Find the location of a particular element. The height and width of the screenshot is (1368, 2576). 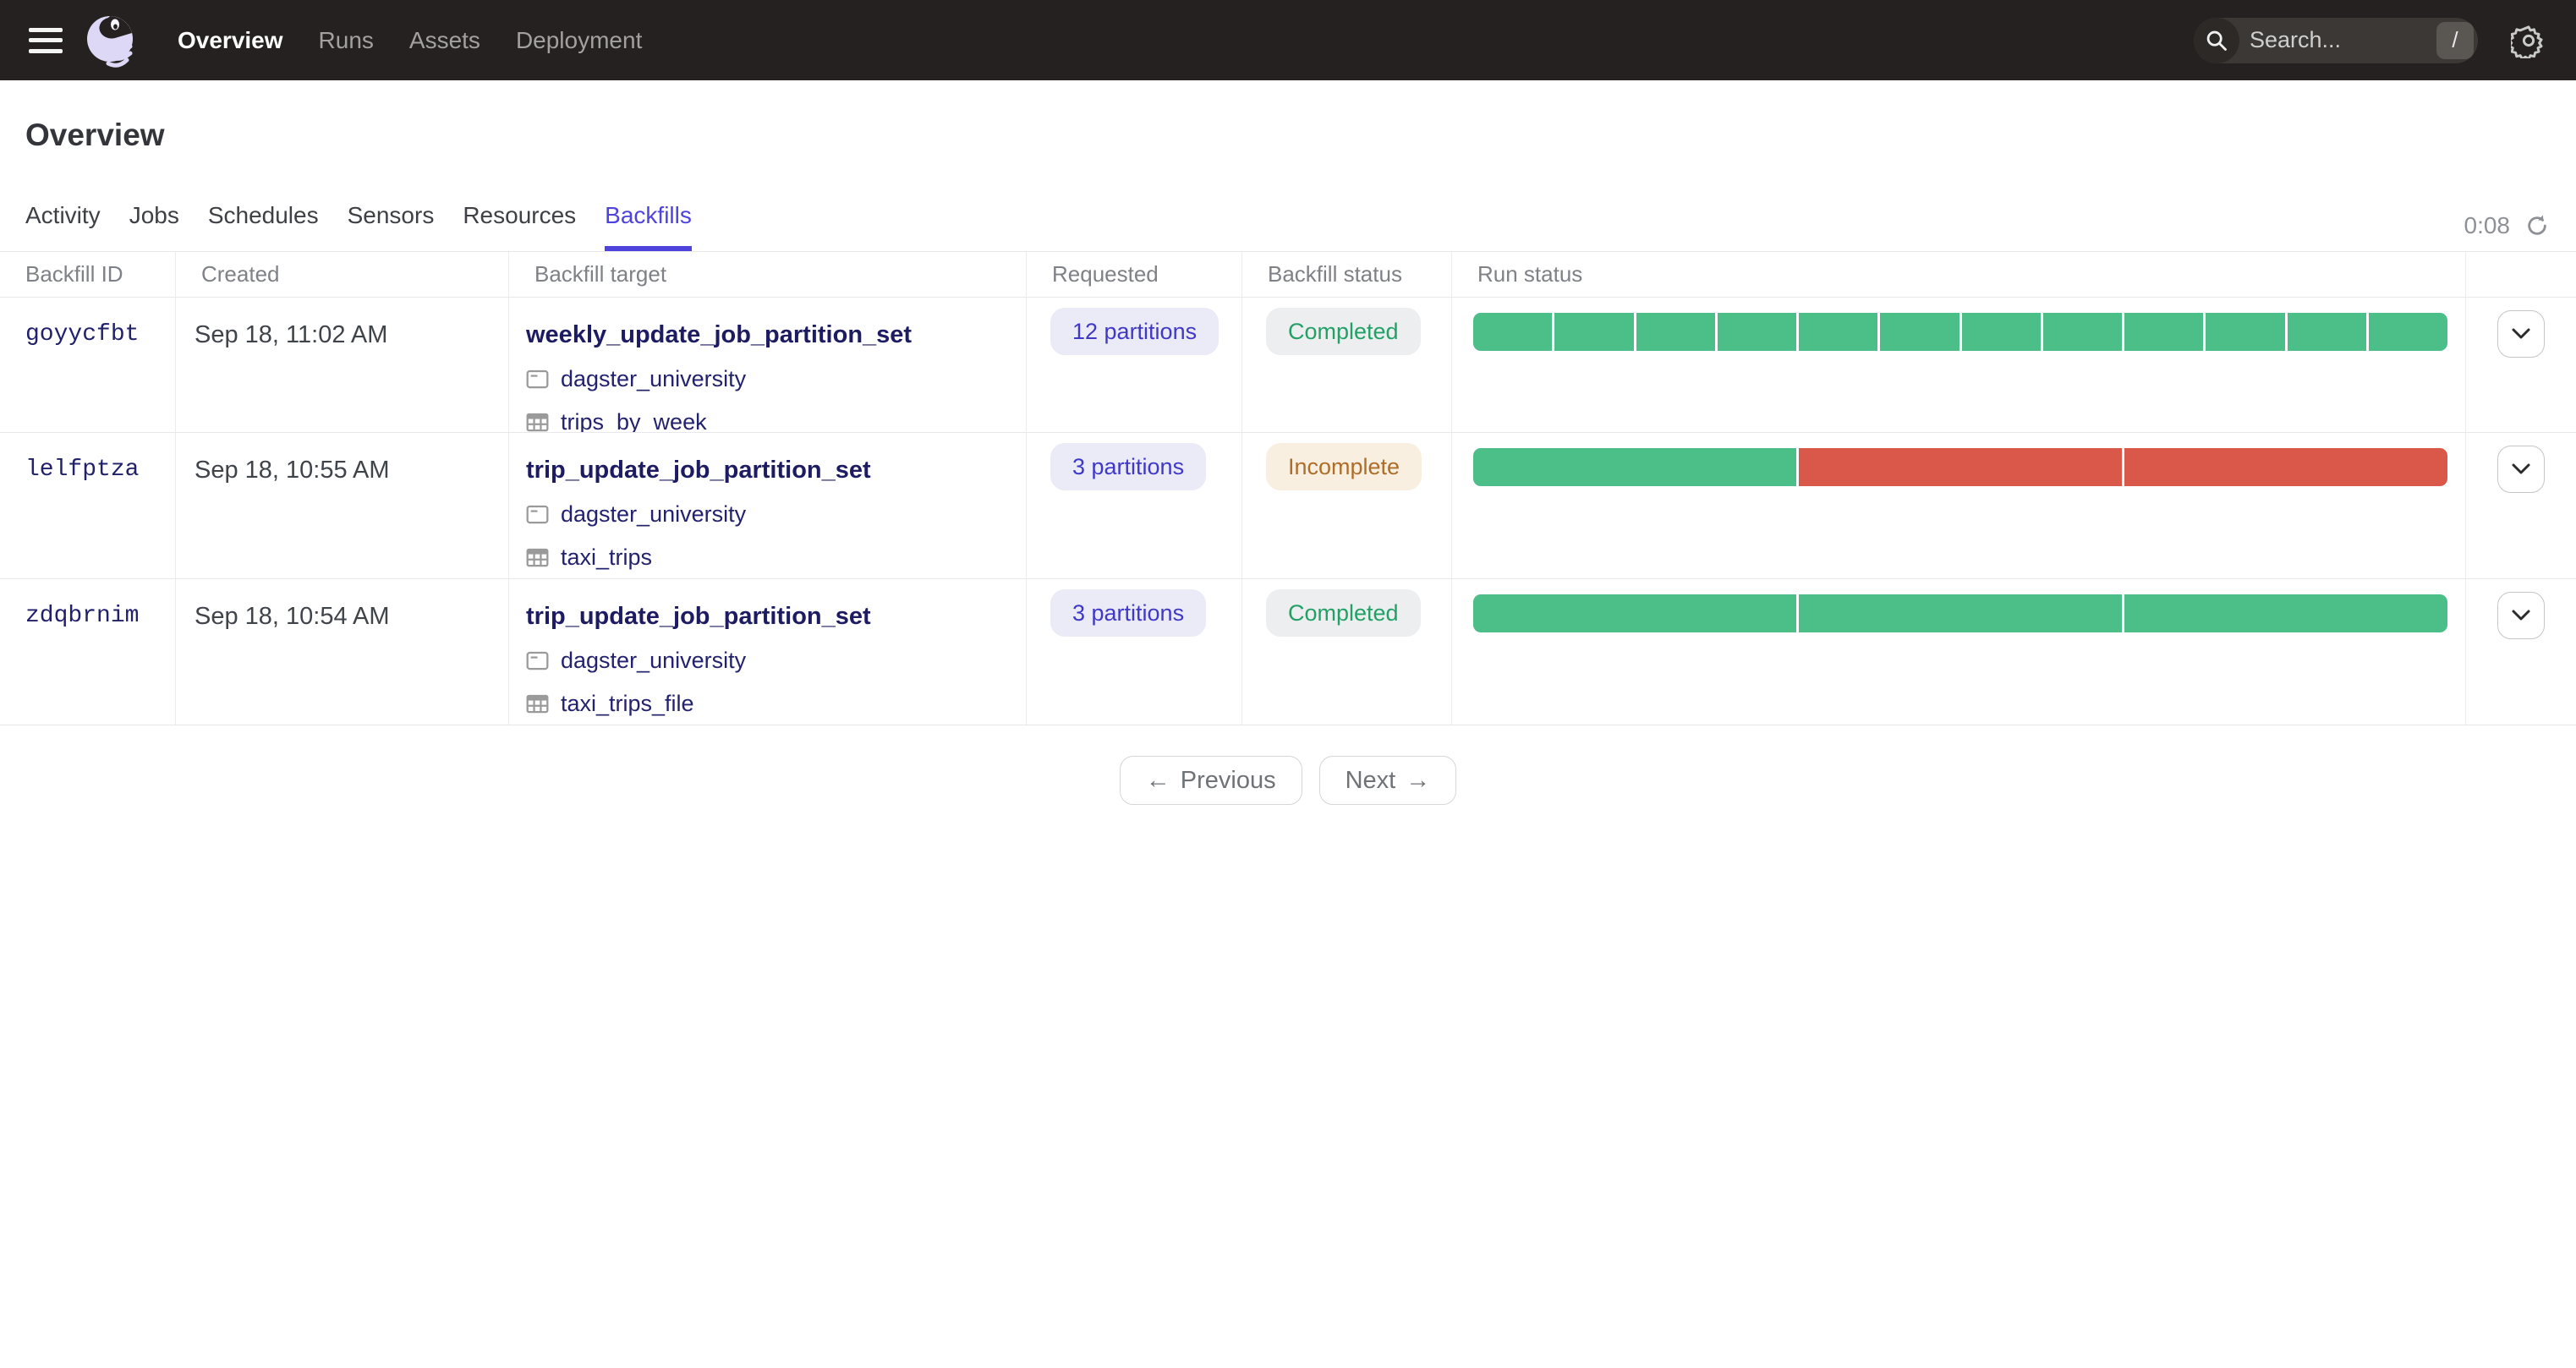

created-timestamp: Sep 18, 10:55 AM is located at coordinates (342, 506).